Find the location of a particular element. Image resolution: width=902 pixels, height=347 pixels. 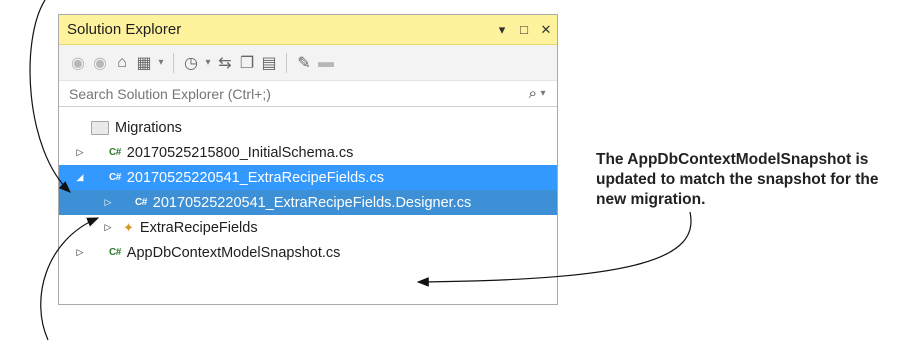

arrow-to-extra-recipe-fields is located at coordinates (50, 96).